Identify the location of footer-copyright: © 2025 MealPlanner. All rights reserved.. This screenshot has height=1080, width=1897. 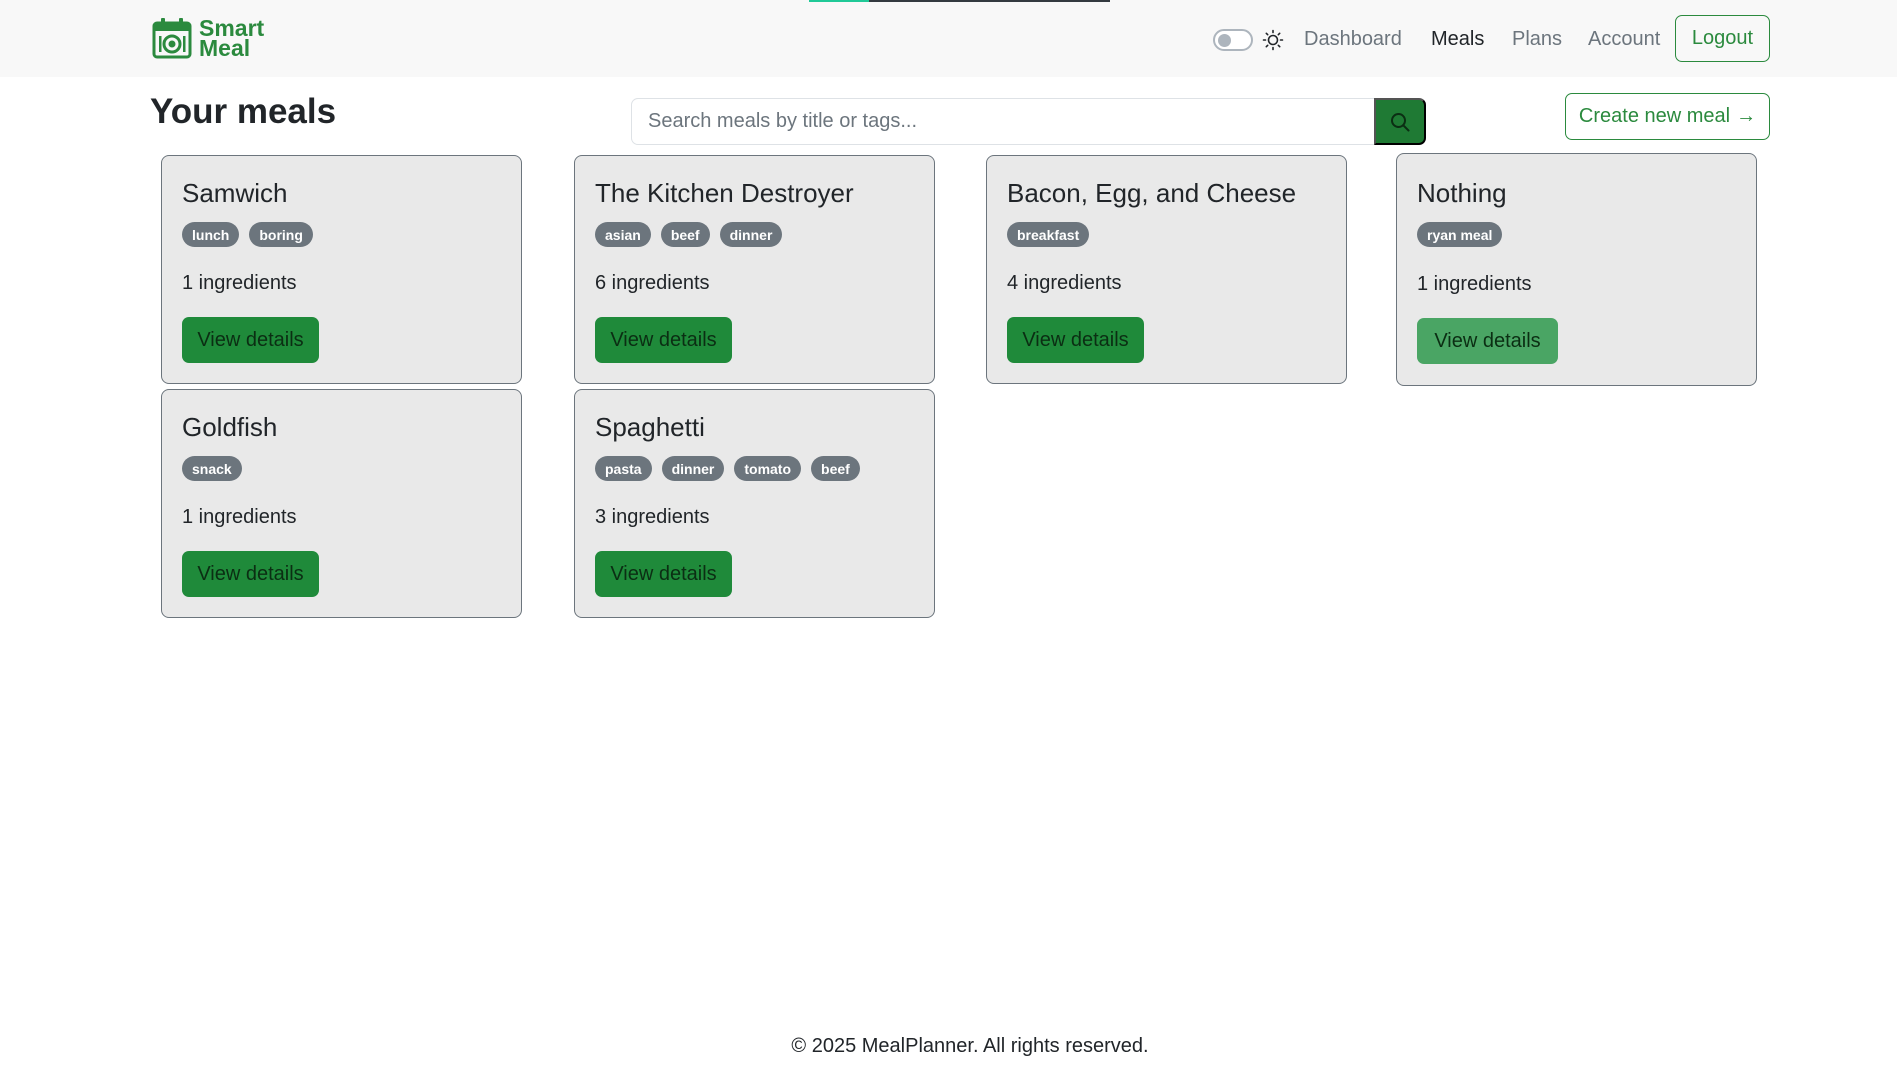
(970, 1046).